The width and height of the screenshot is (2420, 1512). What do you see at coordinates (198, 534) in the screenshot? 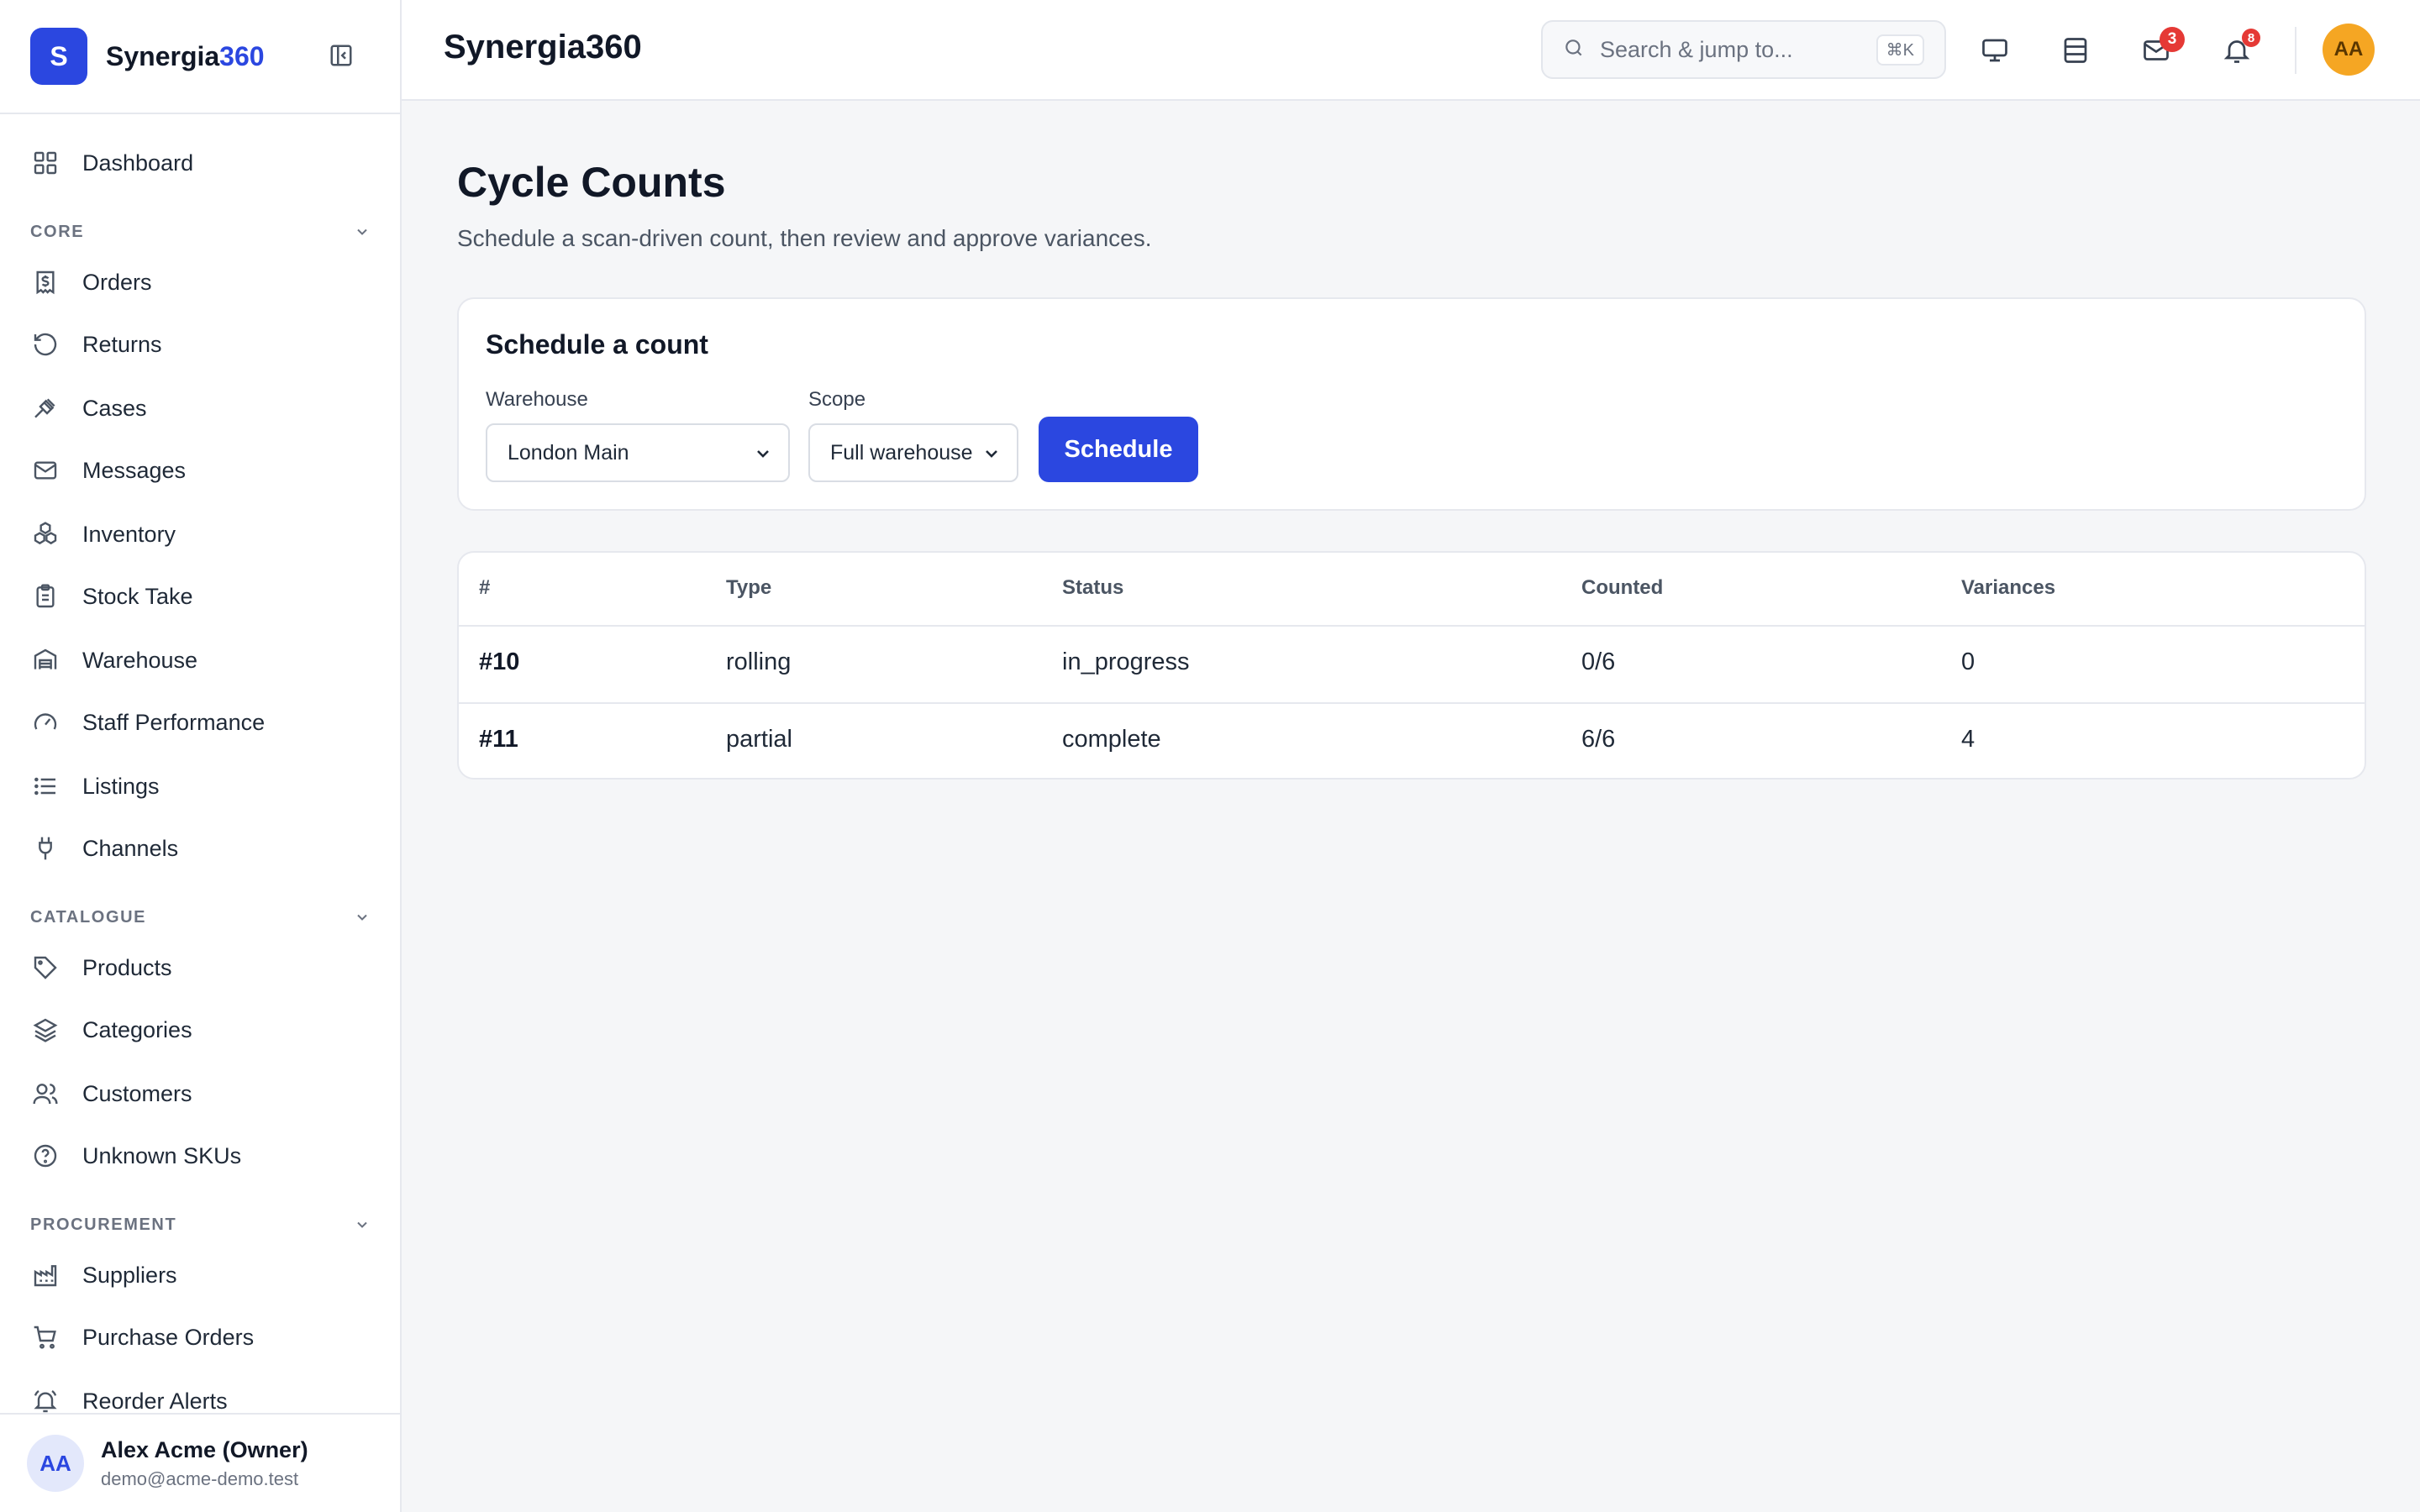
I see `sidebar-item-inventory: Inventory` at bounding box center [198, 534].